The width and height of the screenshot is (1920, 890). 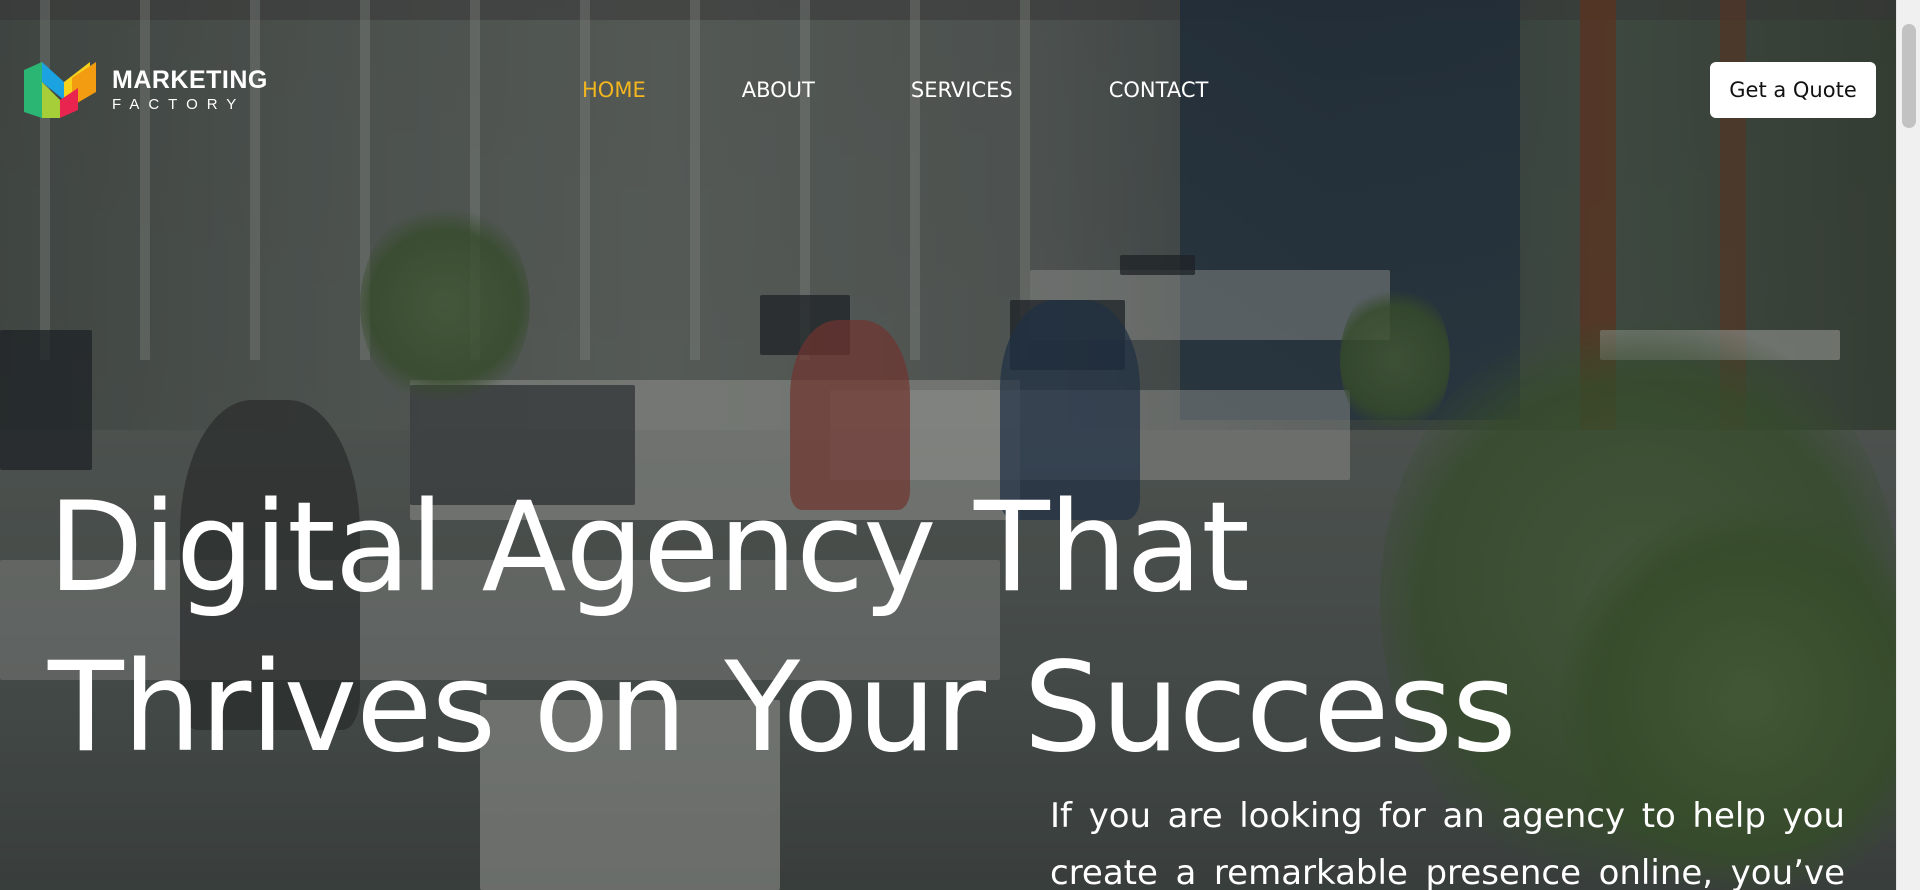 What do you see at coordinates (614, 90) in the screenshot?
I see `nav-home: HOME` at bounding box center [614, 90].